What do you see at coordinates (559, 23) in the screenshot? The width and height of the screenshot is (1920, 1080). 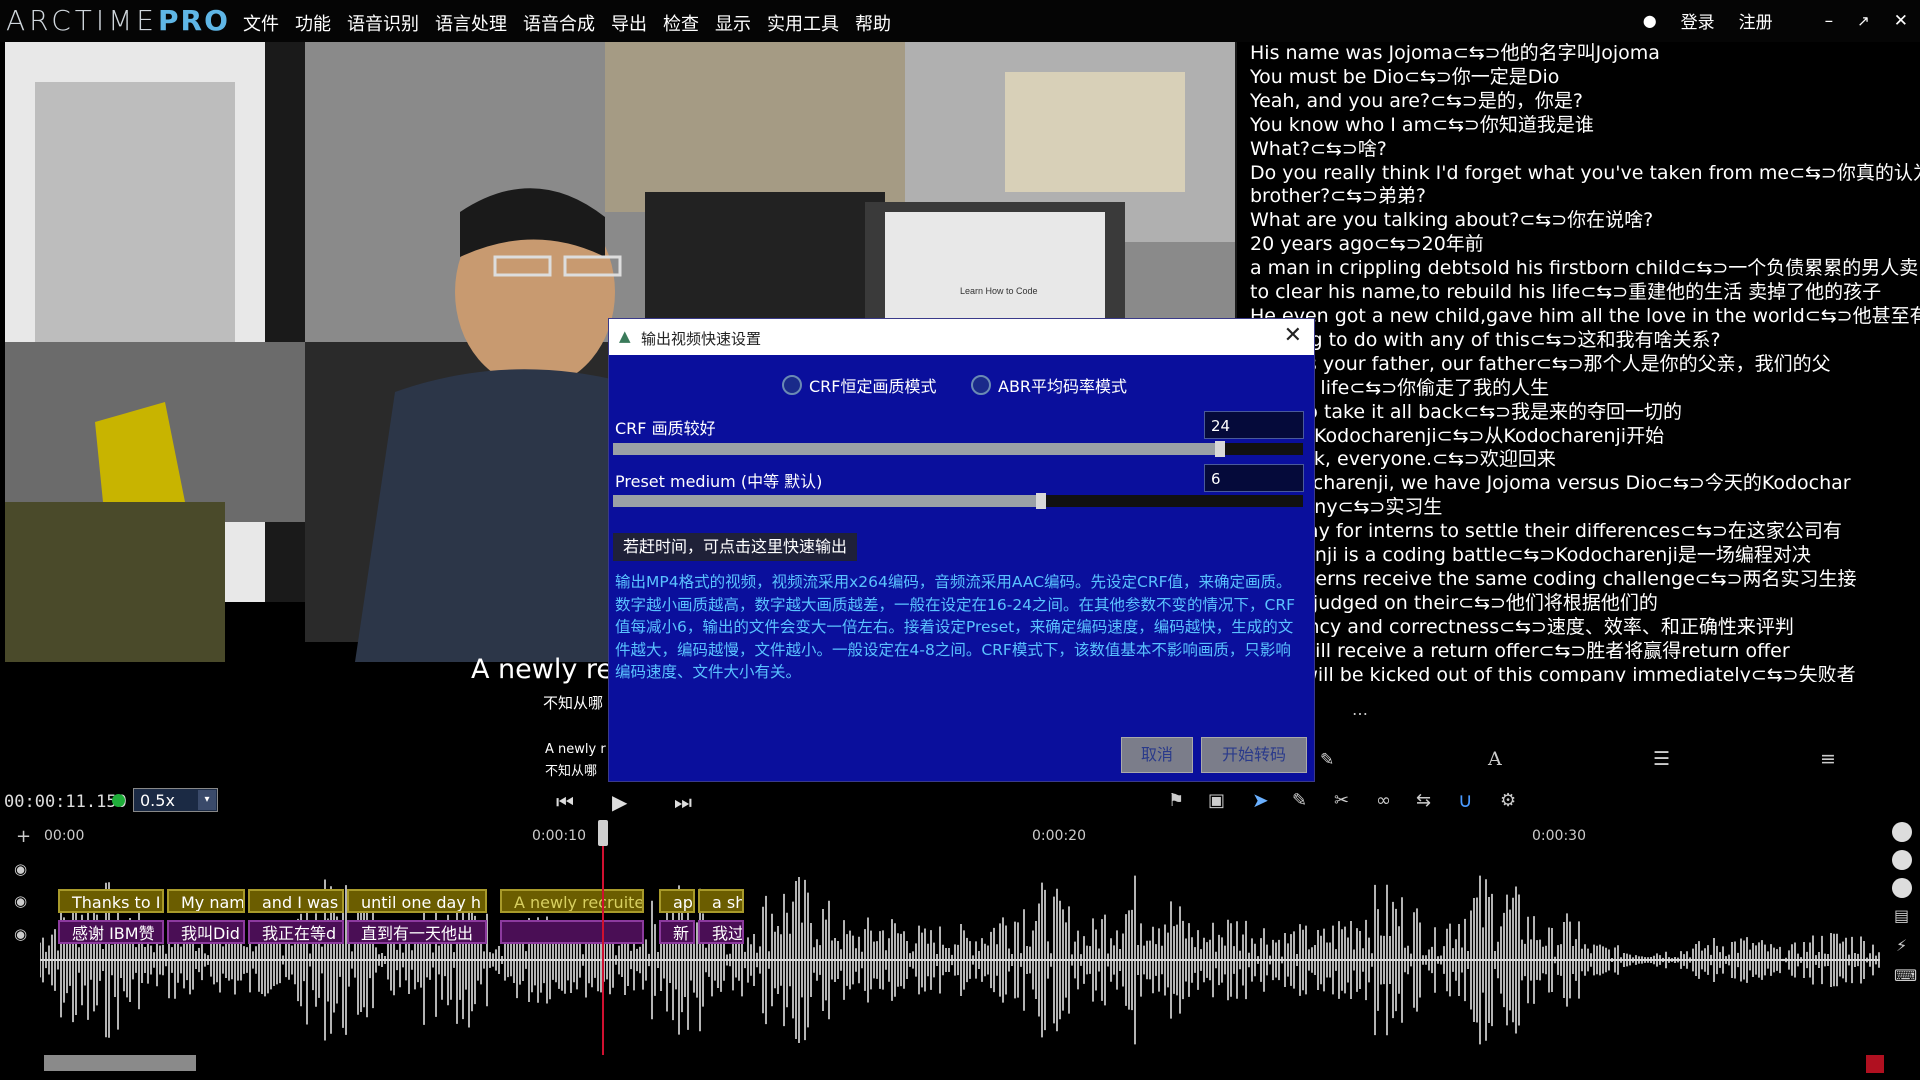 I see `menu-speech-synthesis: 语音合成` at bounding box center [559, 23].